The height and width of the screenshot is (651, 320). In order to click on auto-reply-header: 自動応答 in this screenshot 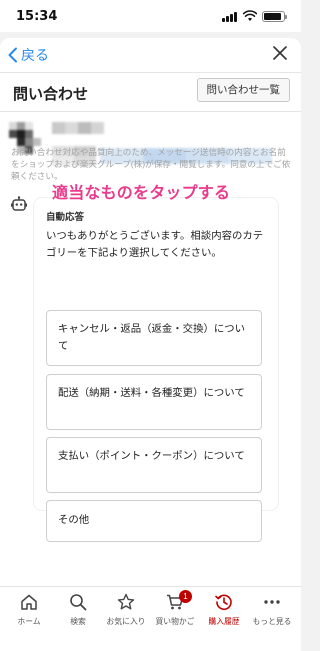, I will do `click(65, 217)`.